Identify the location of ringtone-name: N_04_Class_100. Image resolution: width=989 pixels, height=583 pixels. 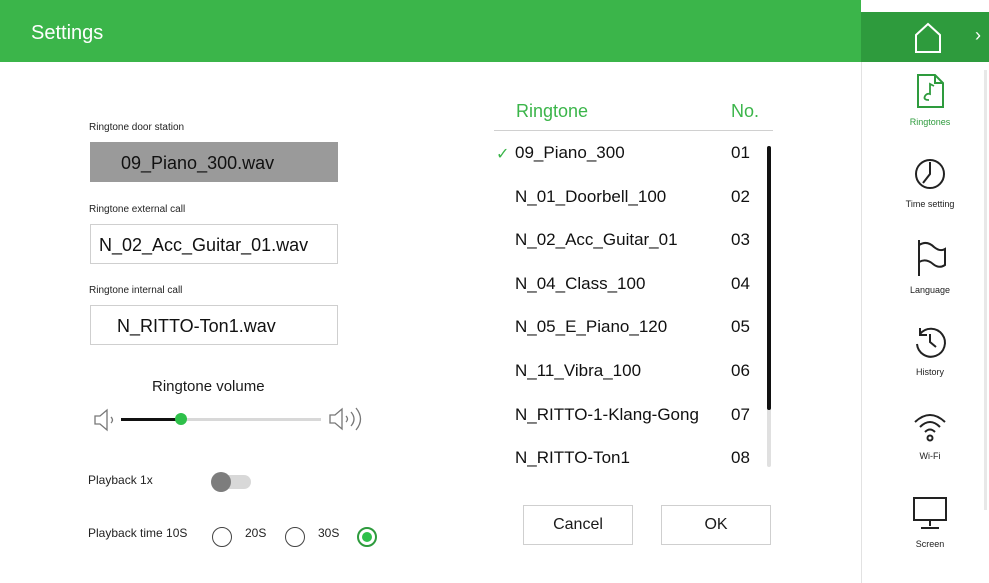
(580, 283).